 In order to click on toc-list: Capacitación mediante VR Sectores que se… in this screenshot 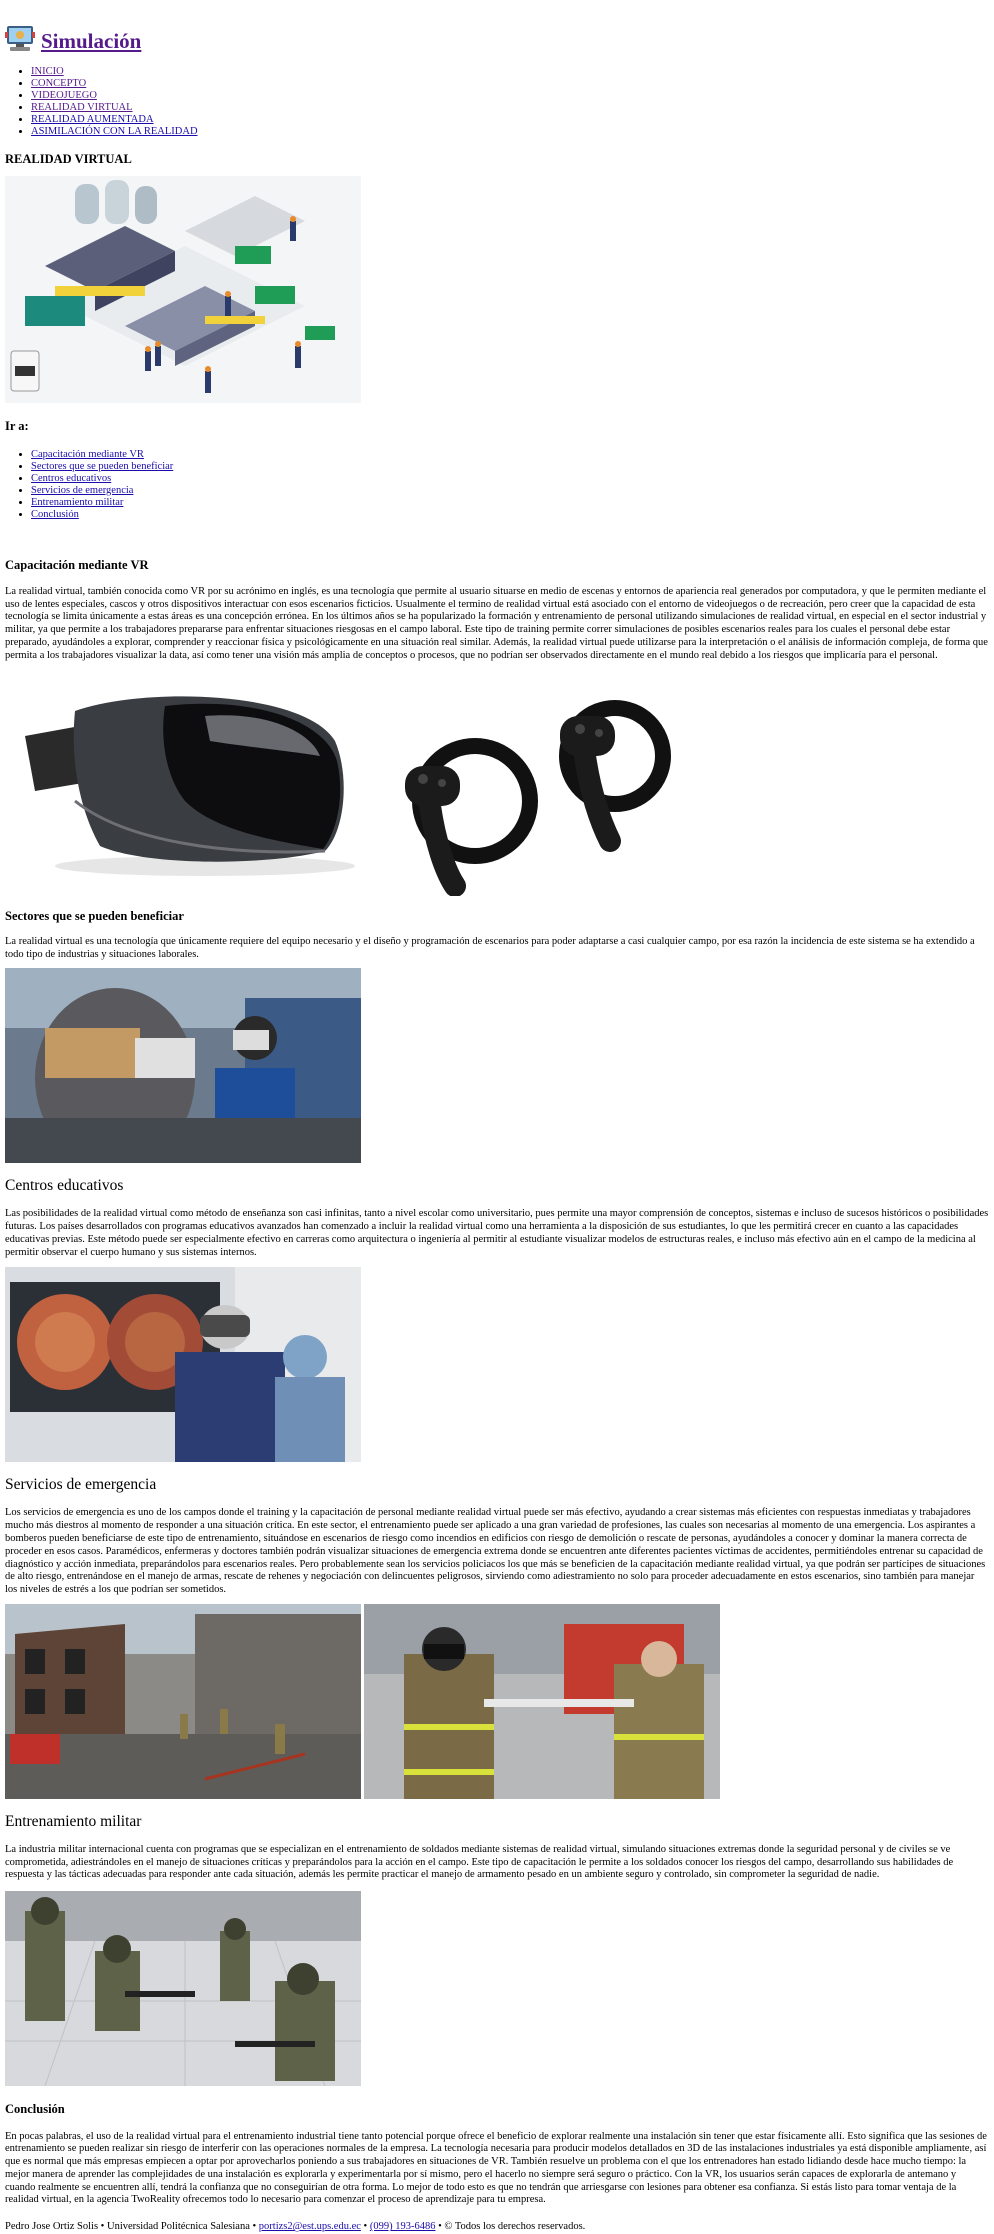, I will do `click(497, 485)`.